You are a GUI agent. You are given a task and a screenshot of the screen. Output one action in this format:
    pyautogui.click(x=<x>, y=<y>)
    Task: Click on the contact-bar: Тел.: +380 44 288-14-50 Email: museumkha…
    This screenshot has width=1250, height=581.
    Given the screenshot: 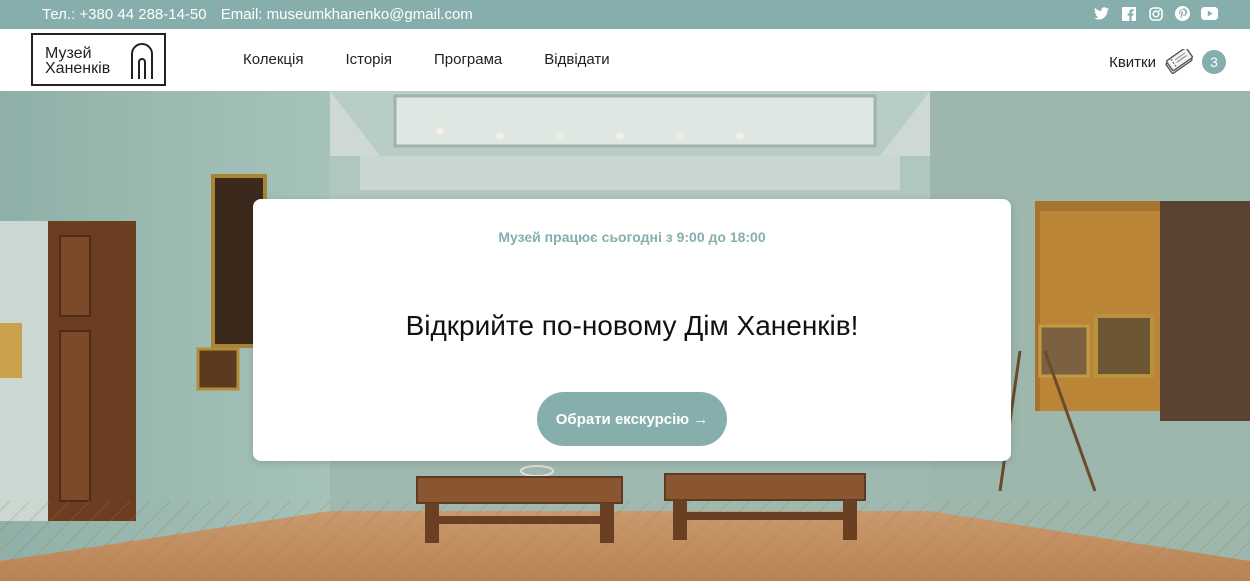 What is the action you would take?
    pyautogui.click(x=625, y=14)
    